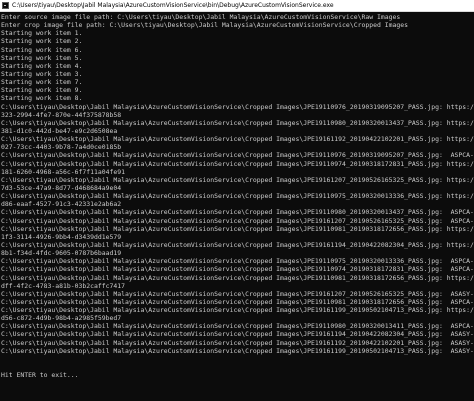  Describe the element at coordinates (5, 5) in the screenshot. I see `console-app-icon` at that location.